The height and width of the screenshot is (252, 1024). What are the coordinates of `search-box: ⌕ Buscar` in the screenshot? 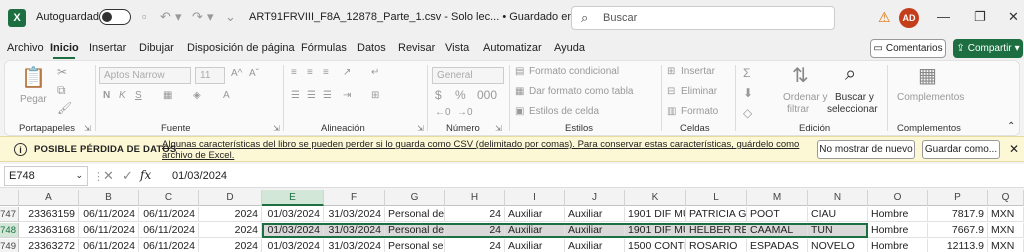 It's located at (703, 18).